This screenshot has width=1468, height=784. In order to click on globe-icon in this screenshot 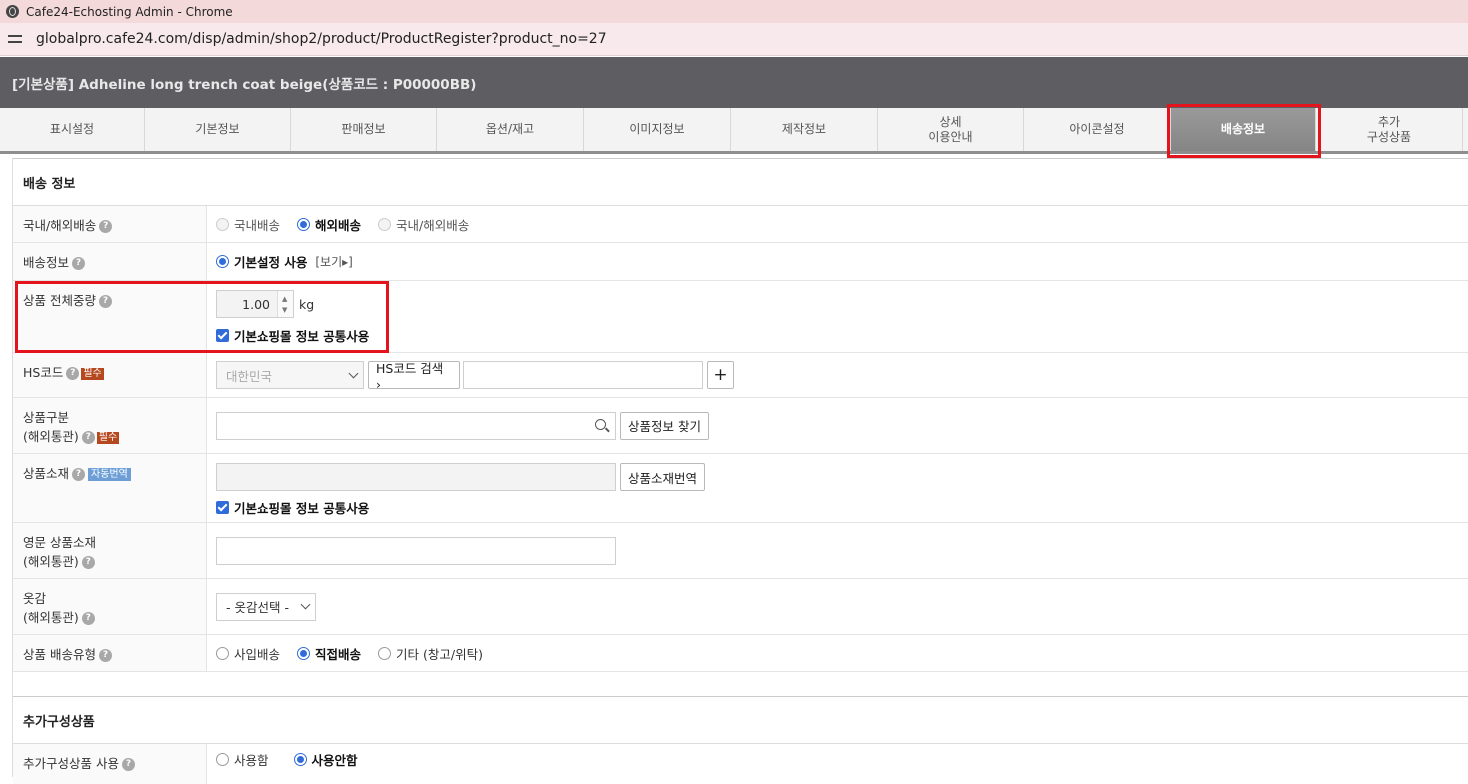, I will do `click(12, 11)`.